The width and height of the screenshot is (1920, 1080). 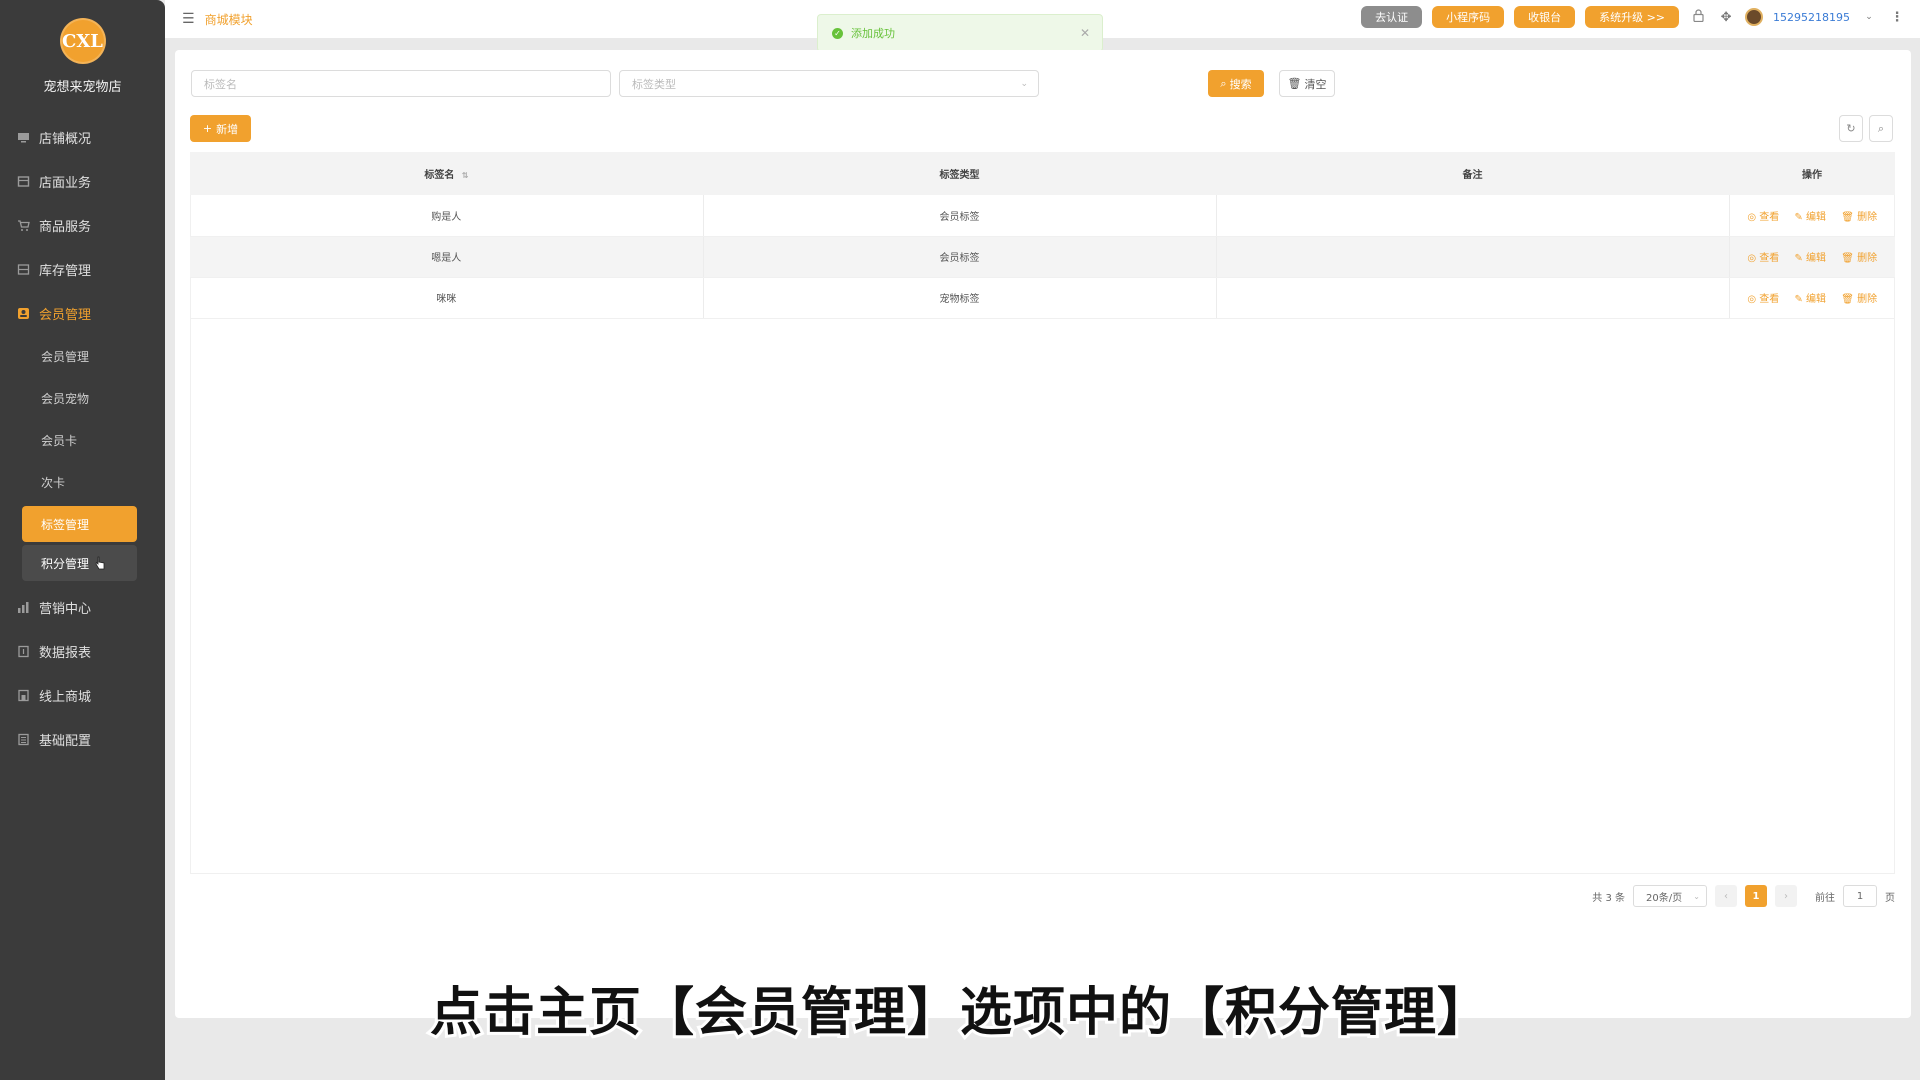 I want to click on check-circle-icon: ✓, so click(x=837, y=33).